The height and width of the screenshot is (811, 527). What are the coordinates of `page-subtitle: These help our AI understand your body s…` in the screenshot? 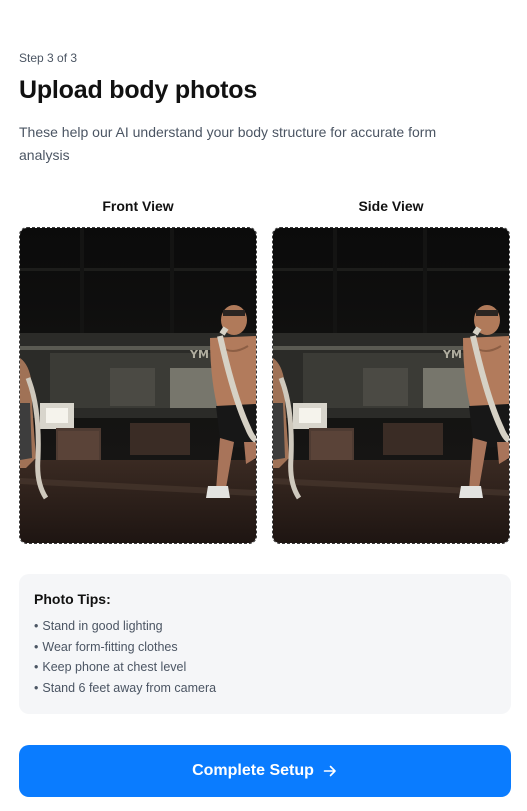 It's located at (228, 143).